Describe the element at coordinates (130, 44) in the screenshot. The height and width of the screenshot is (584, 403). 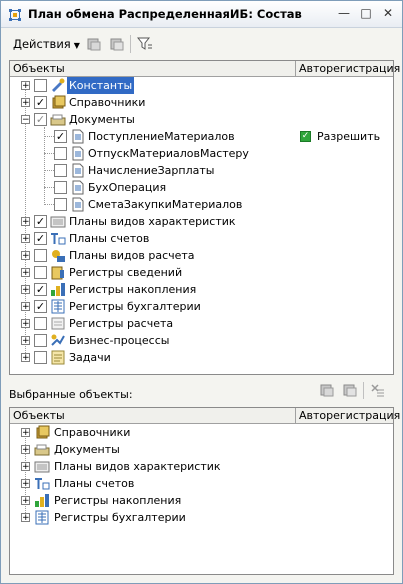
I see `toolbar-separator` at that location.